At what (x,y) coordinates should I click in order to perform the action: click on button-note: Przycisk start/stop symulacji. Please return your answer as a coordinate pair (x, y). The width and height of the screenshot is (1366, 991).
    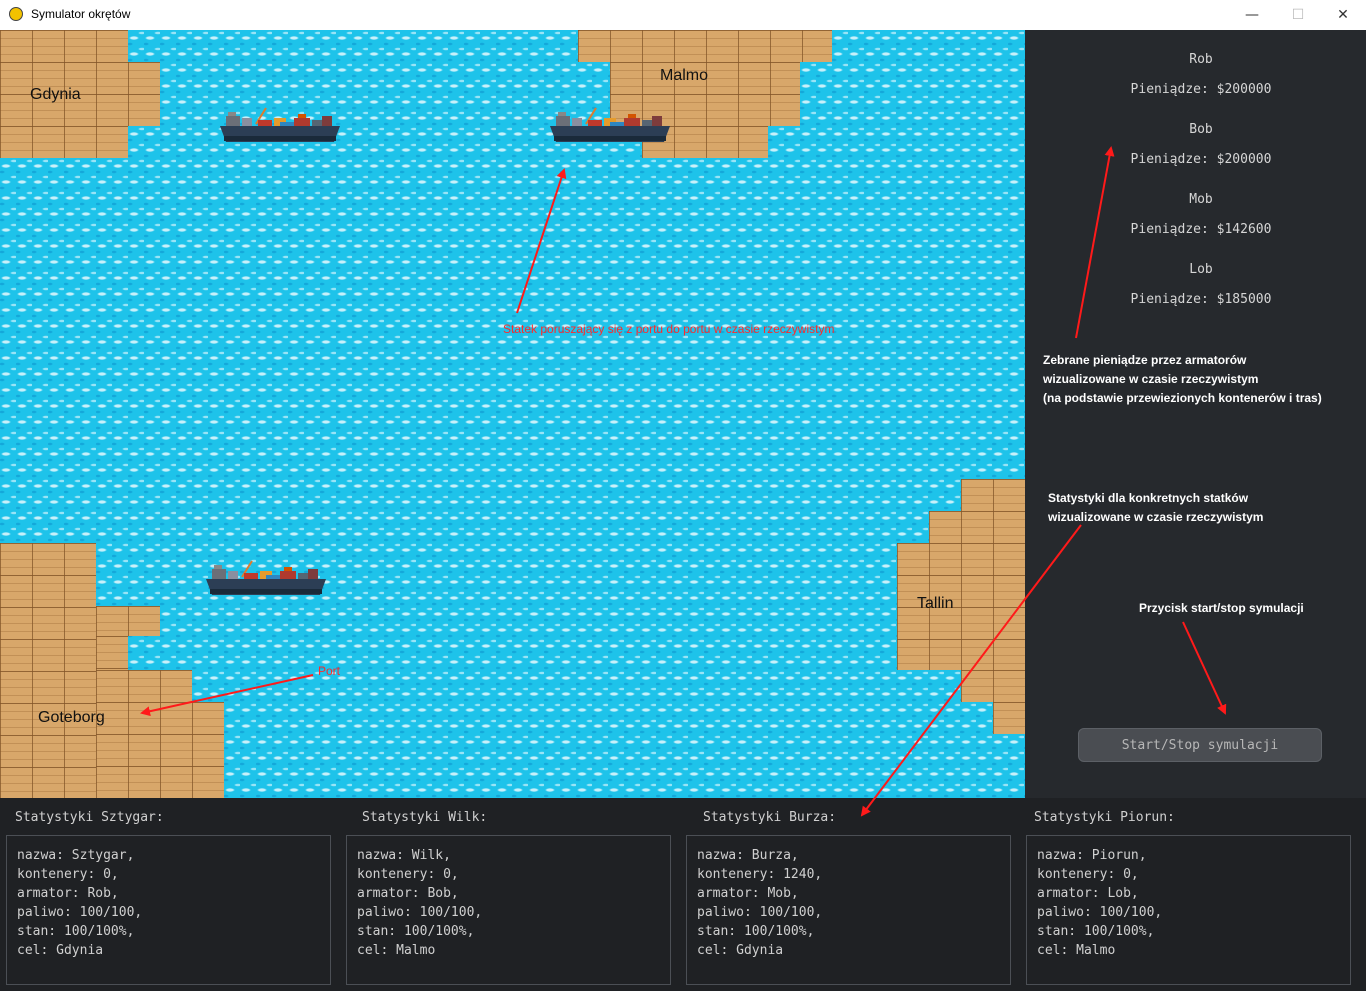
    Looking at the image, I should click on (1221, 608).